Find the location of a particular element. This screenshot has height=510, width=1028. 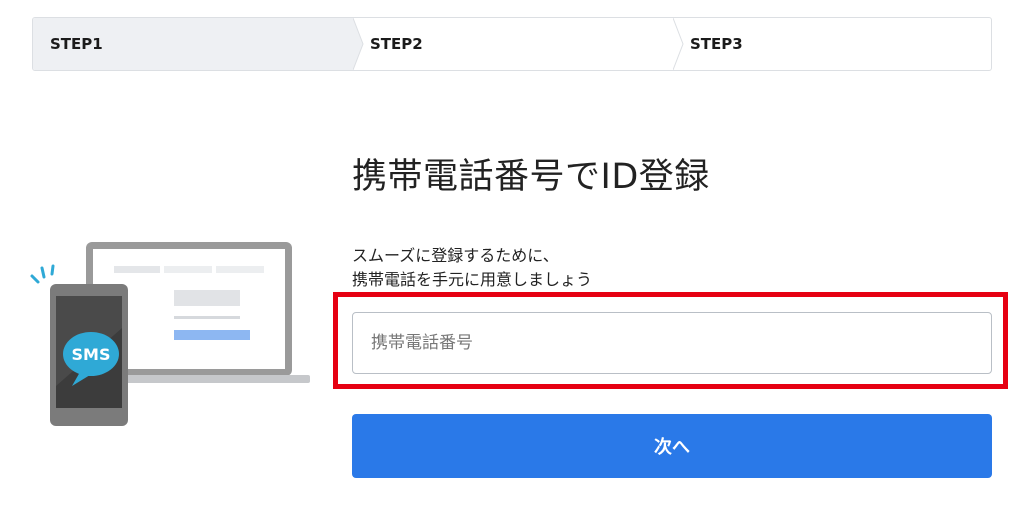

step-indicator: STEP1 STEP2 STEP3 is located at coordinates (512, 44).